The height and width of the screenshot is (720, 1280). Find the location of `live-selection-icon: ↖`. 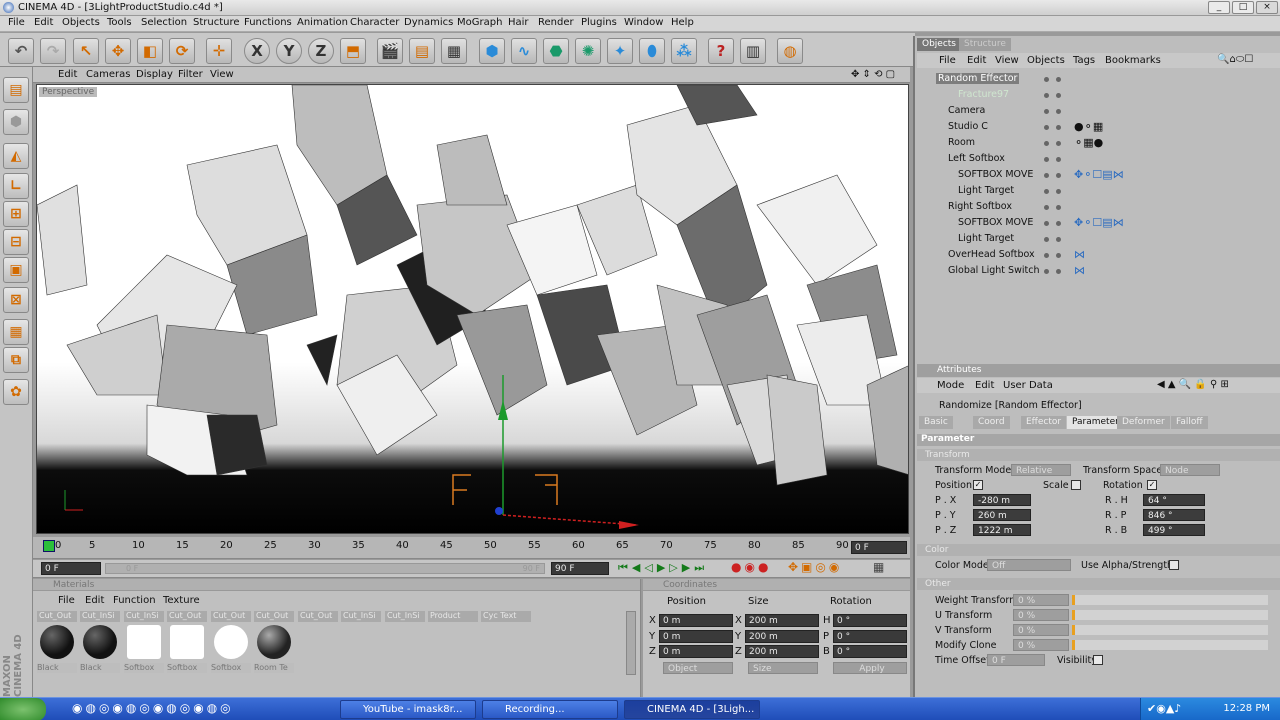

live-selection-icon: ↖ is located at coordinates (86, 51).